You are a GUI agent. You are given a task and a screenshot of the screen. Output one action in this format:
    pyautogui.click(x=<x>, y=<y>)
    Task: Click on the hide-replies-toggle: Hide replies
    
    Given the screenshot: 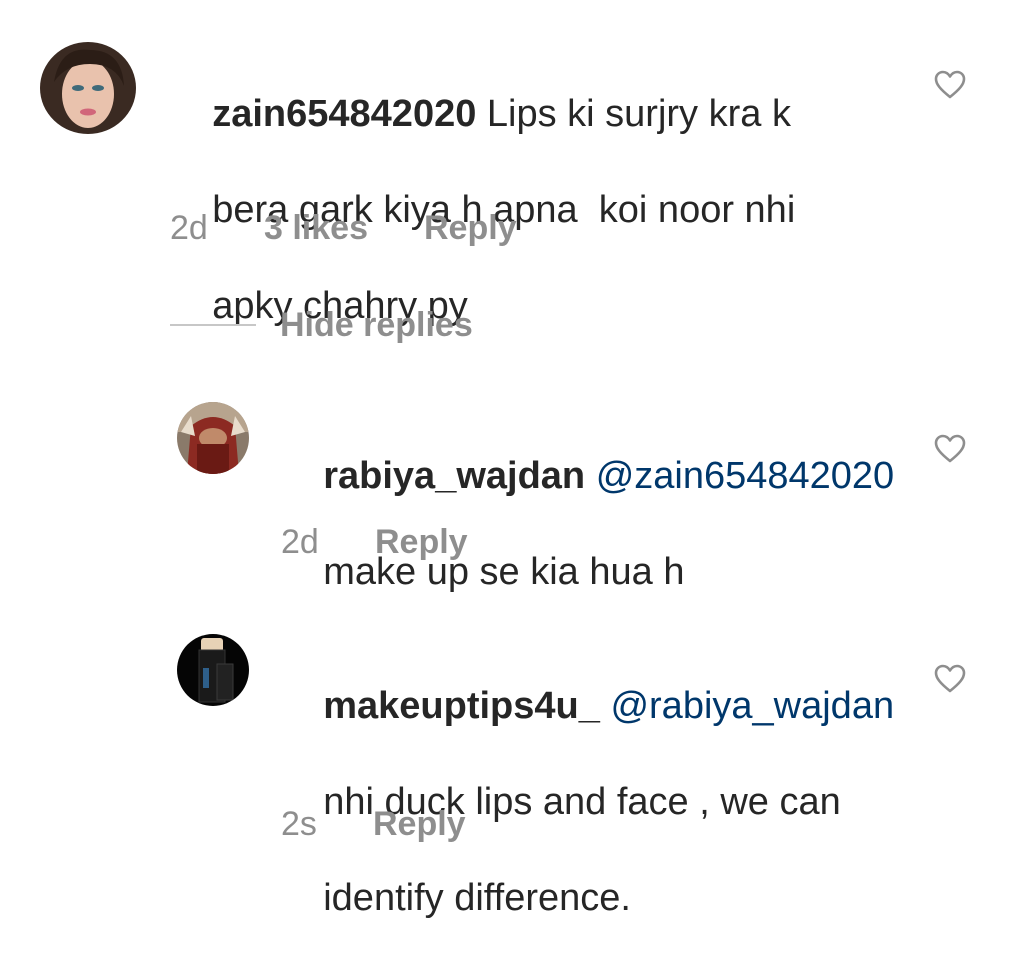 What is the action you would take?
    pyautogui.click(x=321, y=325)
    